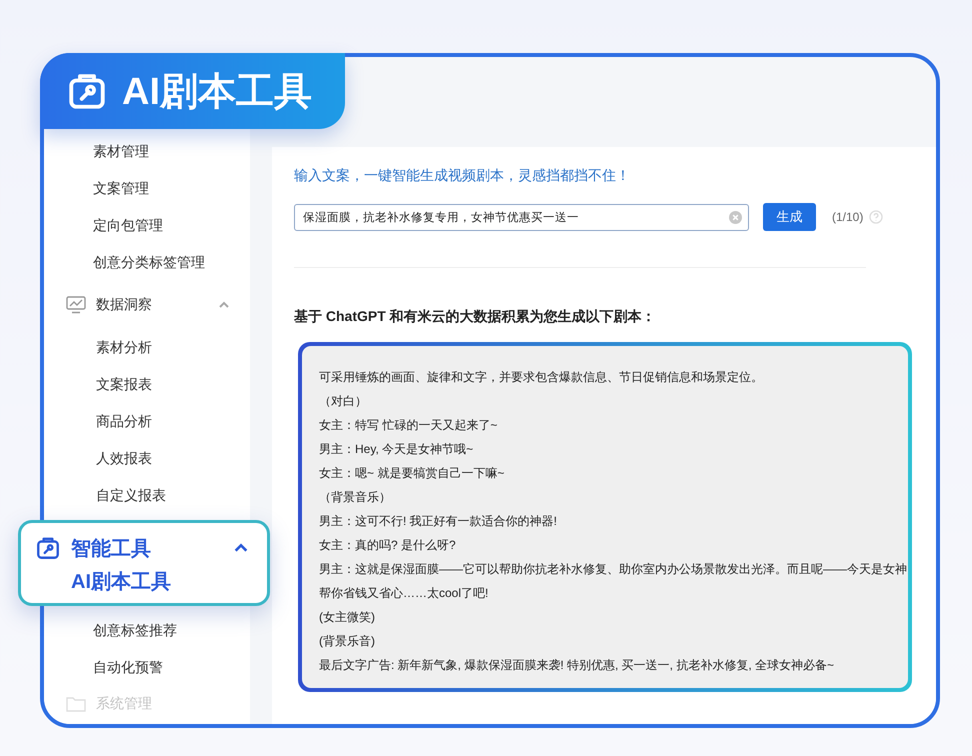 The height and width of the screenshot is (756, 972). What do you see at coordinates (343, 401) in the screenshot?
I see `script-line: （对白）` at bounding box center [343, 401].